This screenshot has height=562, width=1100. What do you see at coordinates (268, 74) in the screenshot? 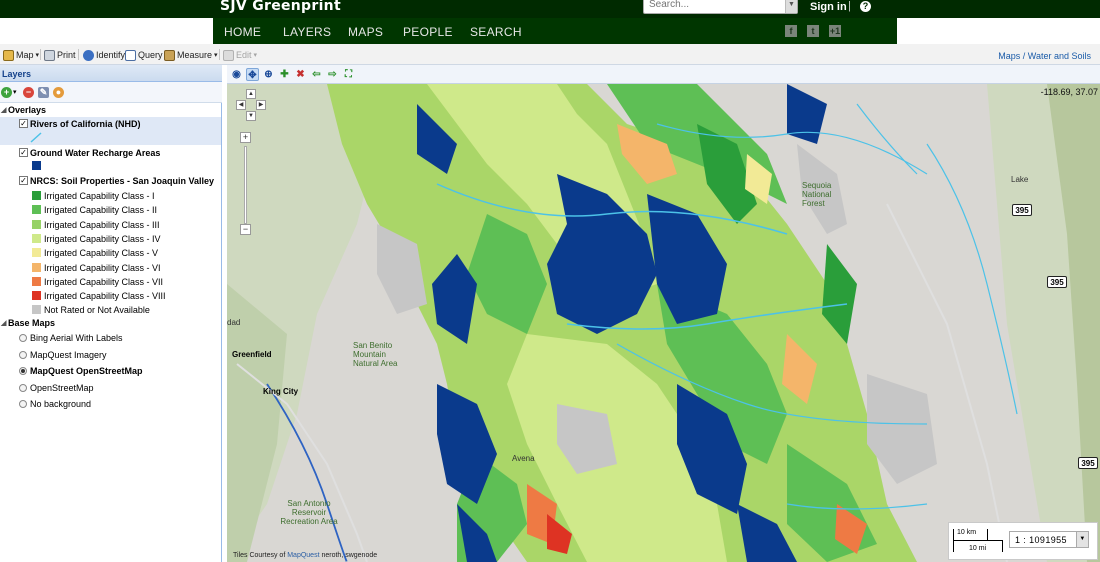
I see `zoom-box-icon: ⊕` at bounding box center [268, 74].